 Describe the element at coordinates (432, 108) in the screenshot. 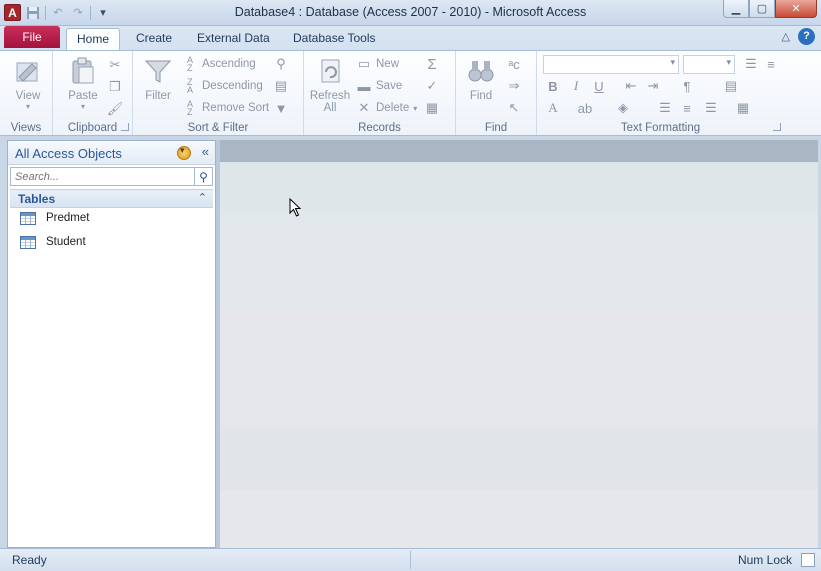

I see `more-records-icon: ▦` at that location.